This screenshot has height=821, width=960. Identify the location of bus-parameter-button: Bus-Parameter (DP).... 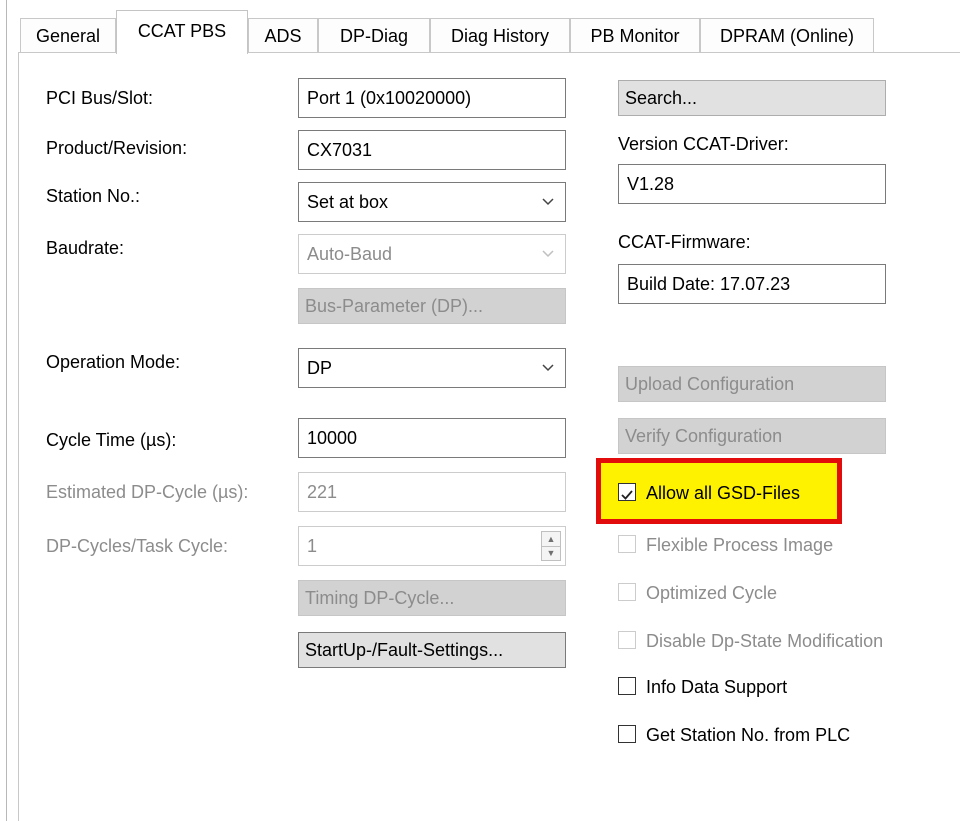
(432, 306).